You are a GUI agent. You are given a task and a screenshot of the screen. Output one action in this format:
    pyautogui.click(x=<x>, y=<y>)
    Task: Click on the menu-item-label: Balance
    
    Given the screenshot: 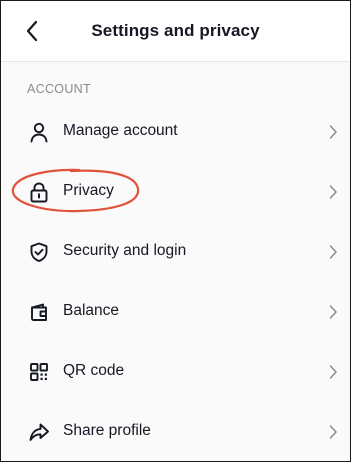 What is the action you would take?
    pyautogui.click(x=91, y=310)
    